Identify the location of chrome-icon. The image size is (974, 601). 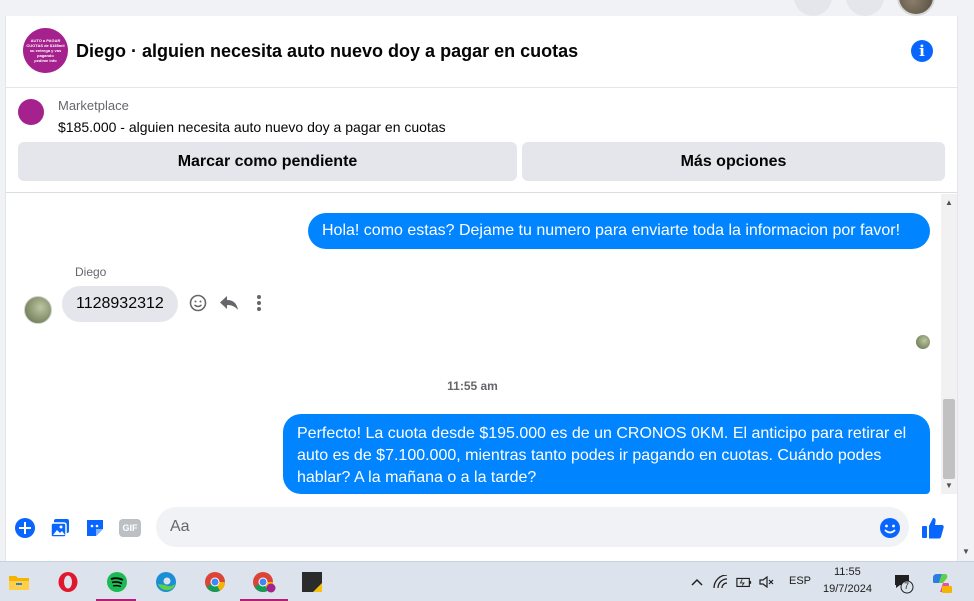
(215, 582).